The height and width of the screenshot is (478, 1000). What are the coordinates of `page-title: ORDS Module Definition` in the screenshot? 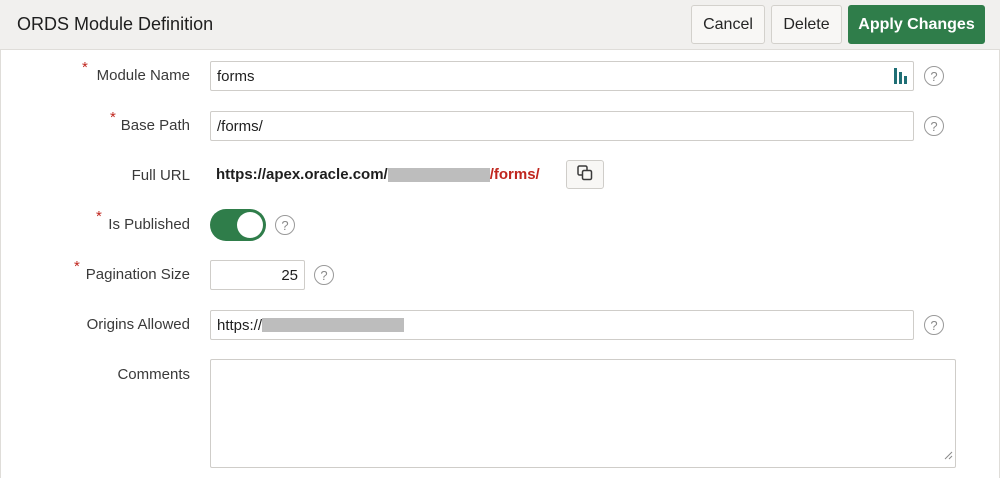 It's located at (115, 24).